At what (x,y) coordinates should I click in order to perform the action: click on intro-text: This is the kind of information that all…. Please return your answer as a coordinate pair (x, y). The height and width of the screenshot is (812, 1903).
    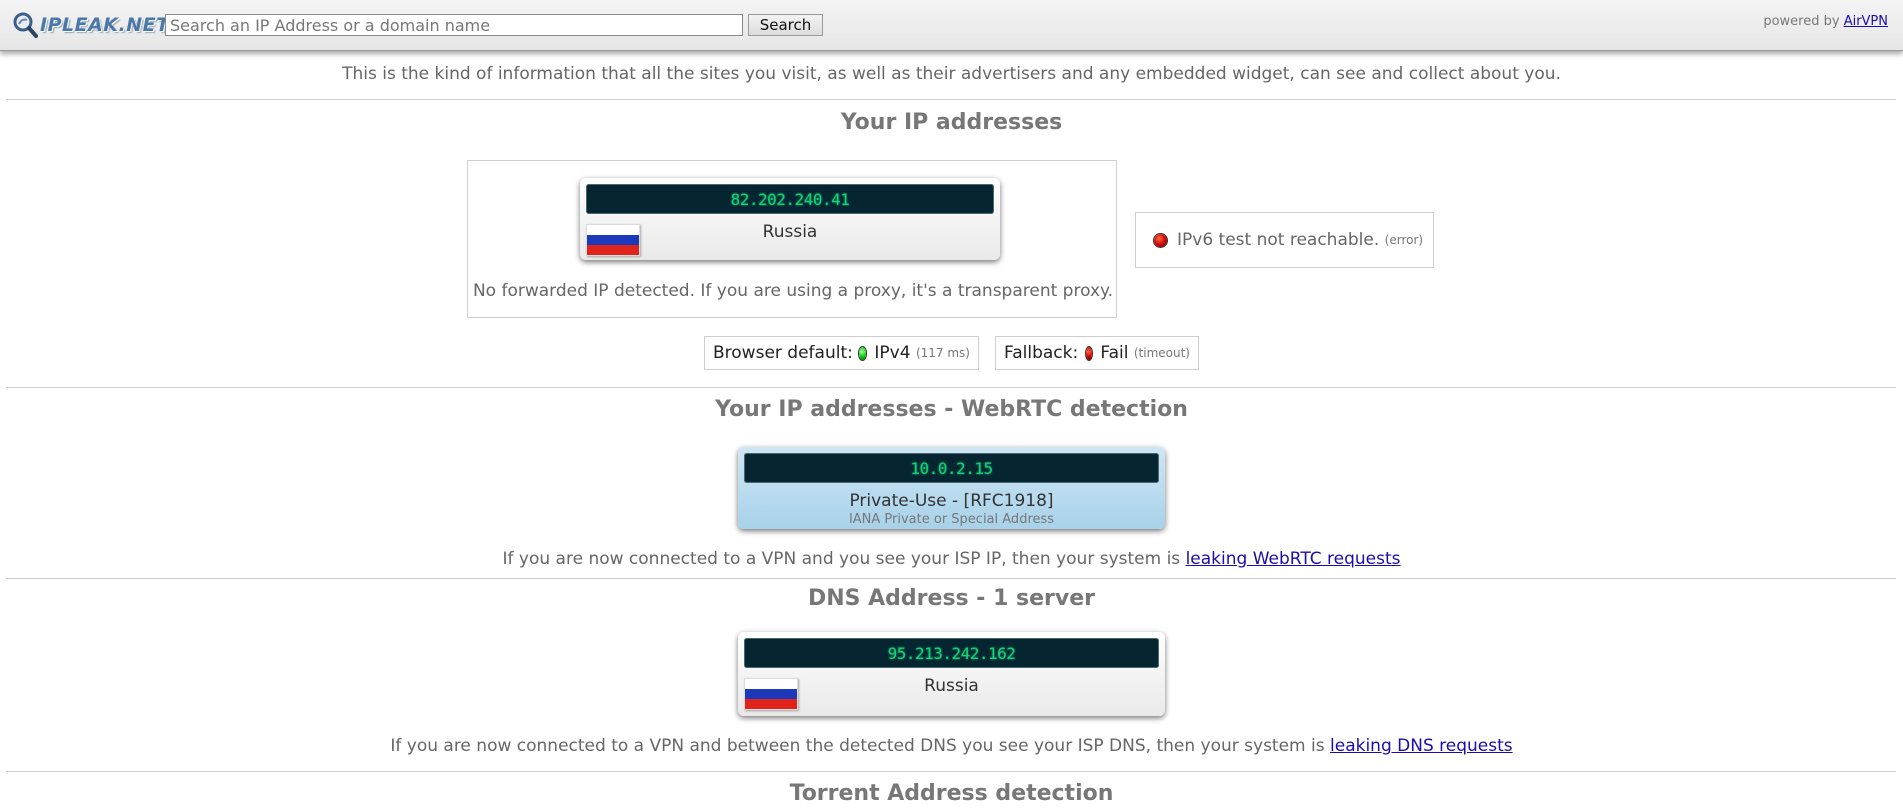
    Looking at the image, I should click on (951, 74).